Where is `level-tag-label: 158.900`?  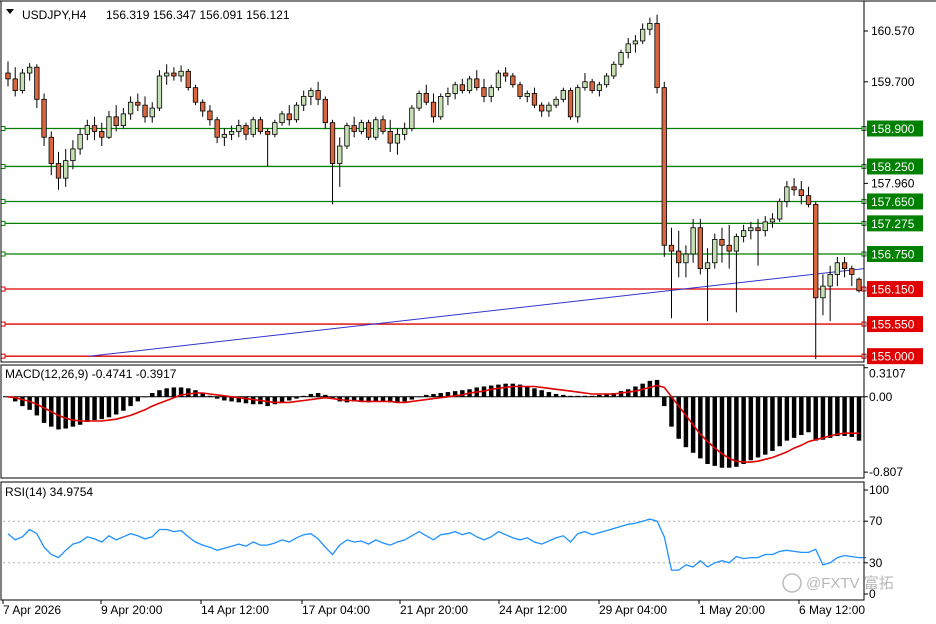
level-tag-label: 158.900 is located at coordinates (893, 129).